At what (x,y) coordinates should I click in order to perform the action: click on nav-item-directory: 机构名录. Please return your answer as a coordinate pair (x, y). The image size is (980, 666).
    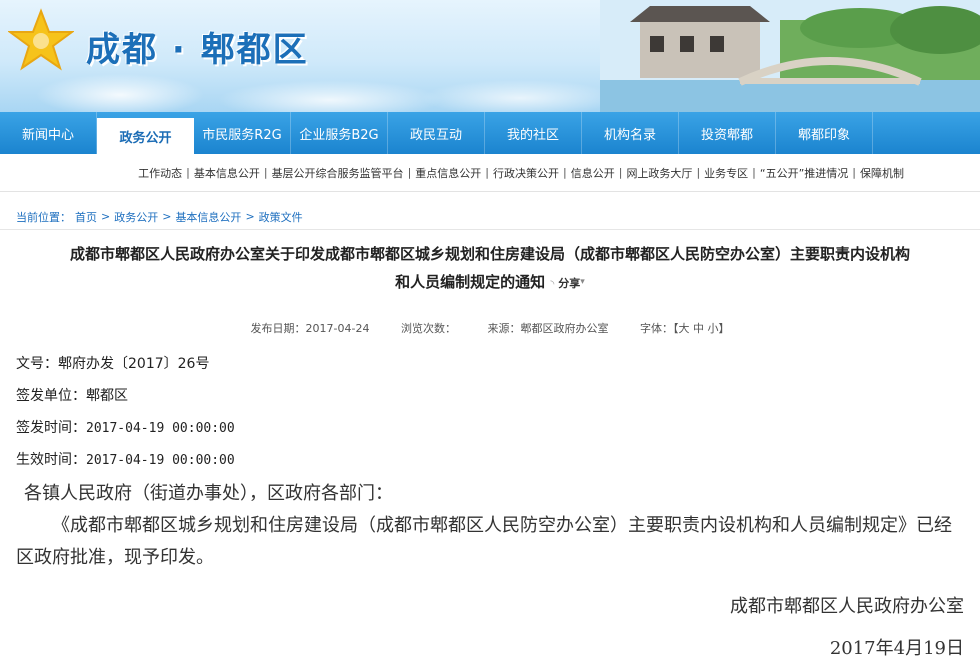
    Looking at the image, I should click on (630, 133).